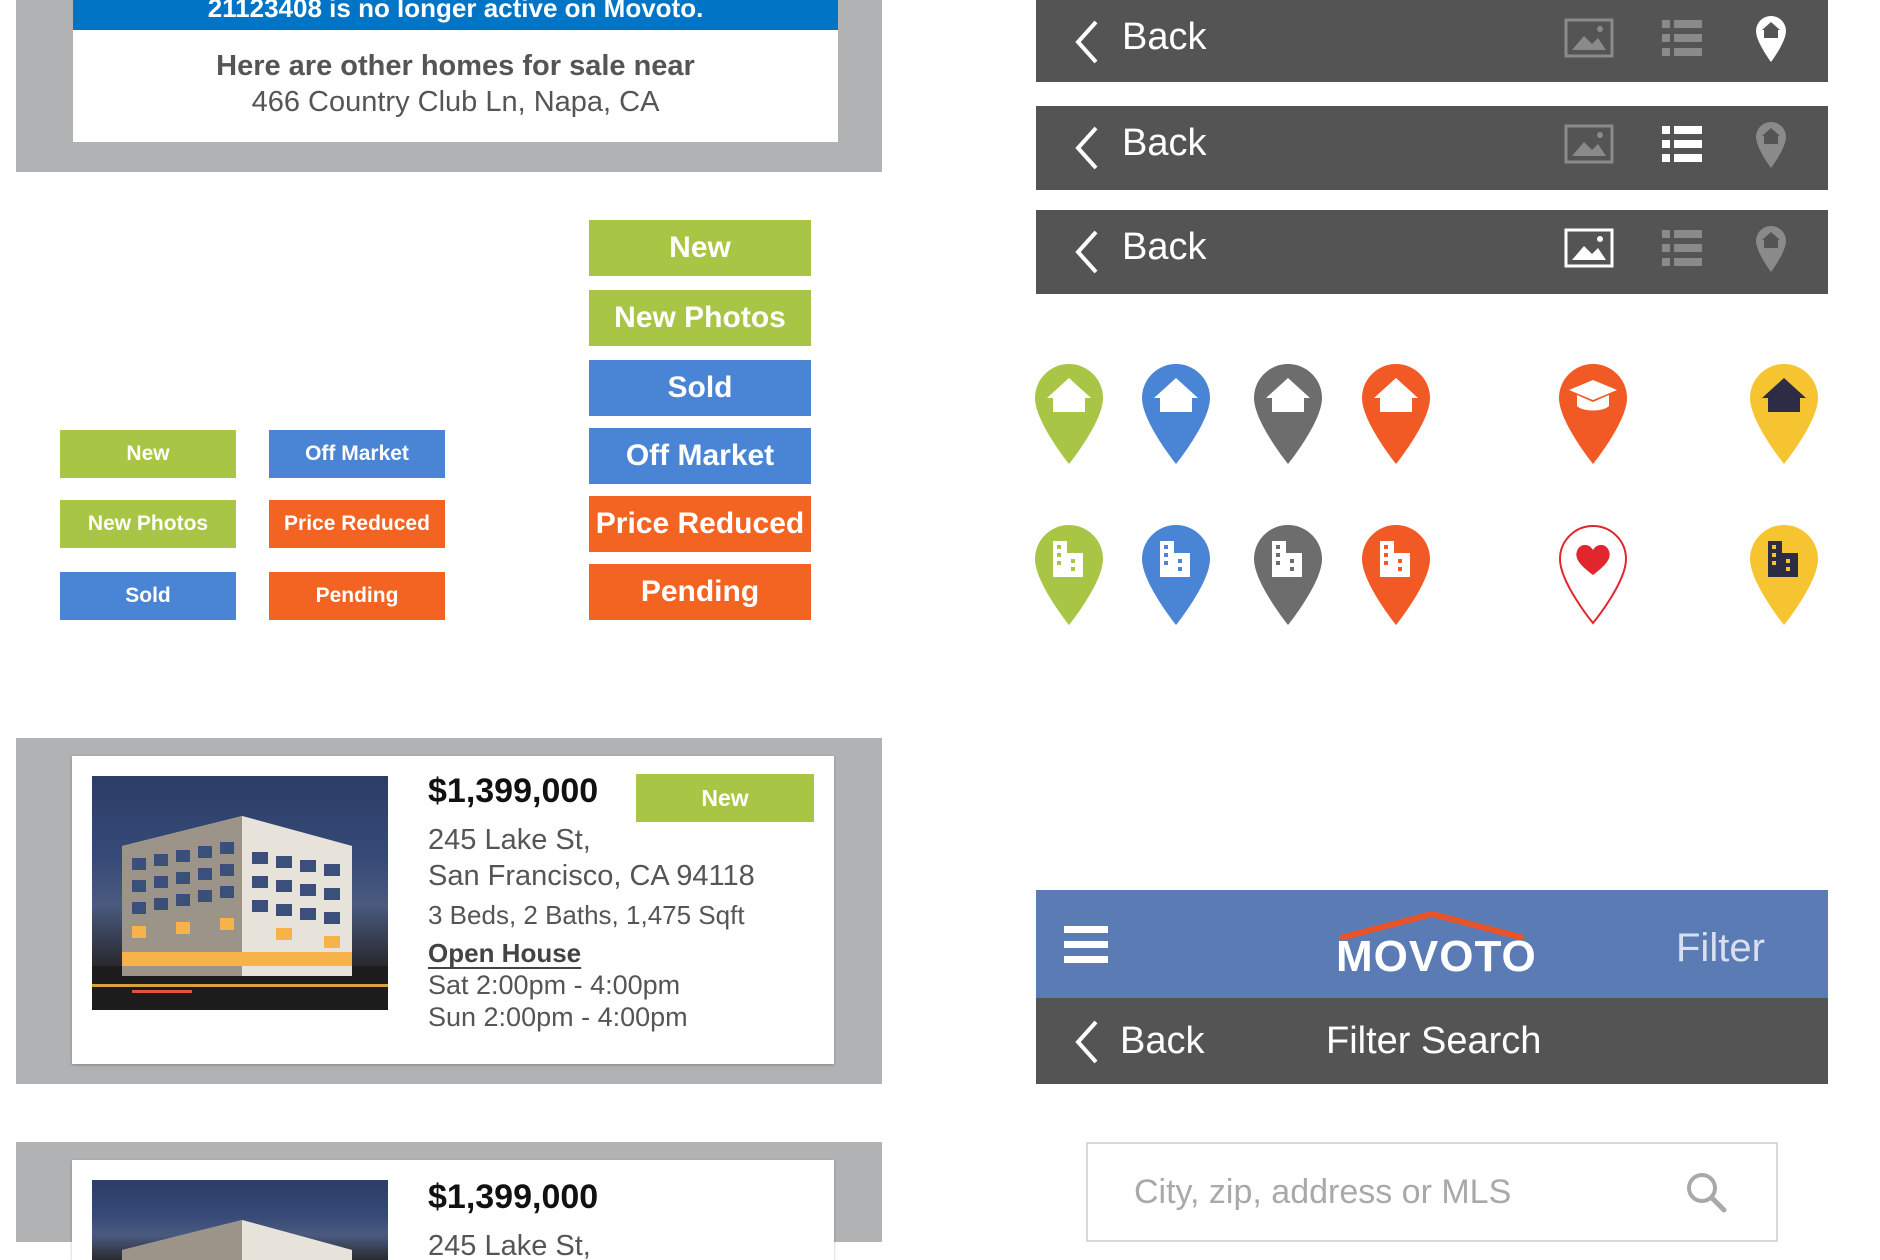  I want to click on listing-badge-new: New, so click(725, 798).